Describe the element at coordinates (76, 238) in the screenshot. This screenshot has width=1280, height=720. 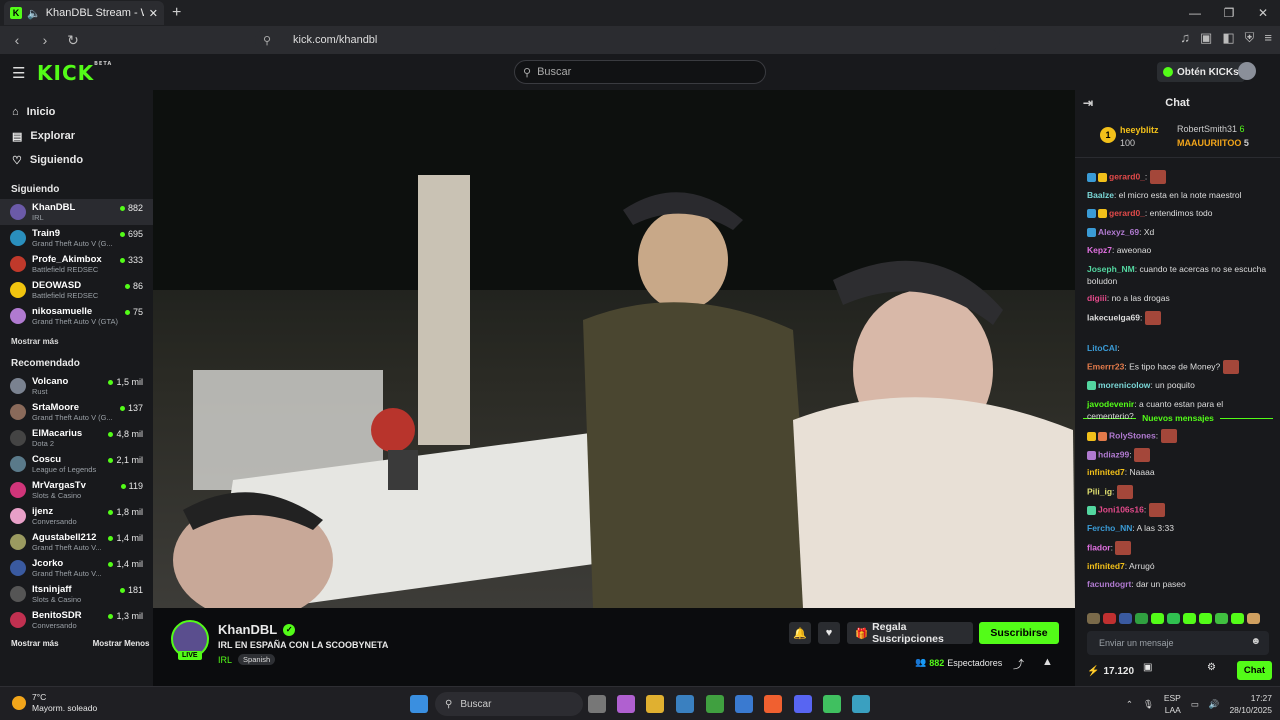
I see `sidebar-channel-train9: Train9 Grand Theft Auto V (G... 695` at that location.